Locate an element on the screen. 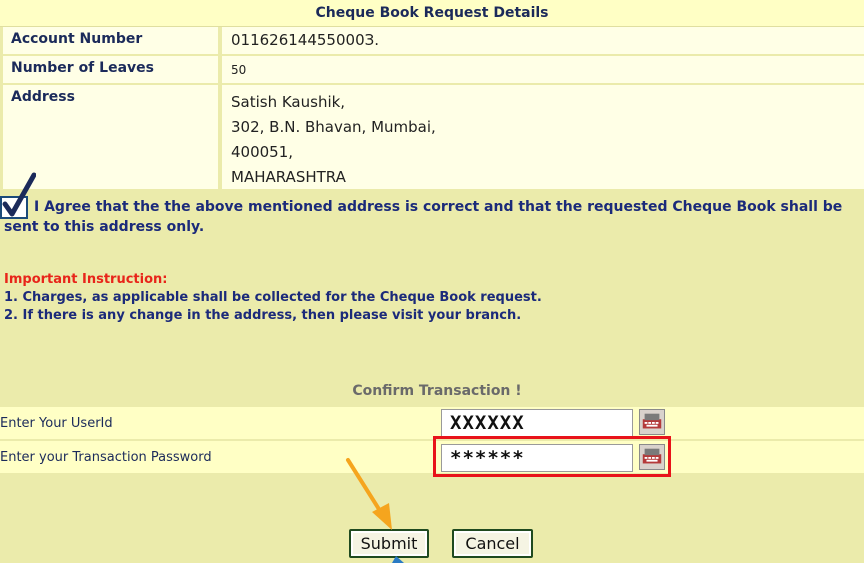 The height and width of the screenshot is (563, 864). account-number-row: Account Number 01162614455000З. is located at coordinates (432, 40).